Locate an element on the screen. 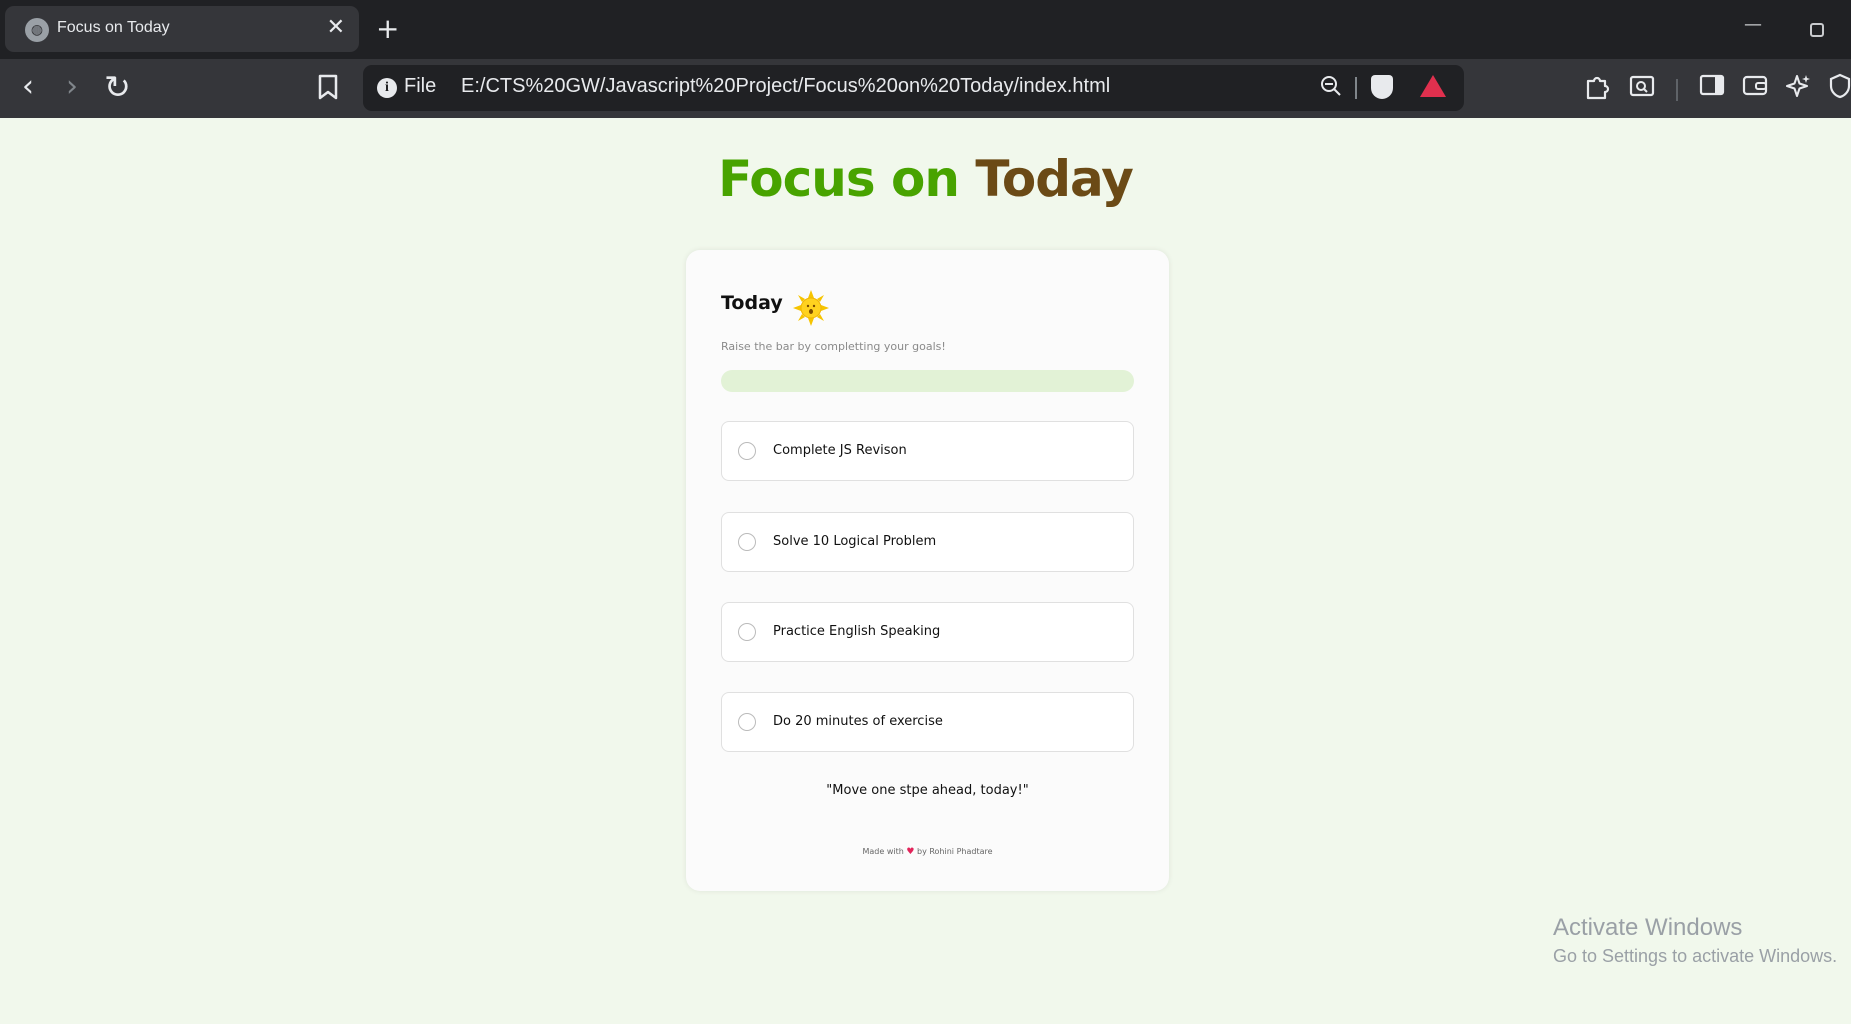 The width and height of the screenshot is (1851, 1024). leo-ai-icon is located at coordinates (1799, 89).